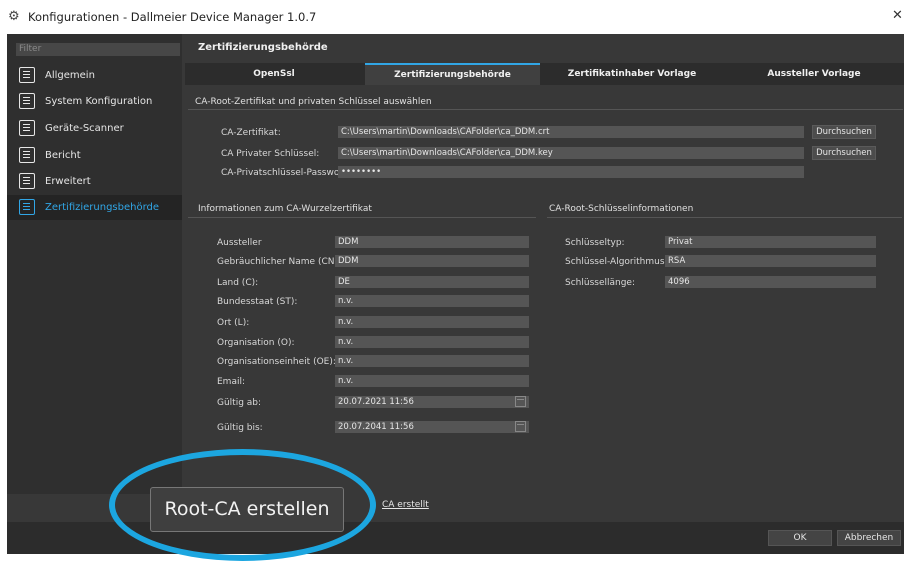 The width and height of the screenshot is (904, 563). Describe the element at coordinates (285, 209) in the screenshot. I see `section-title-info: Informationen zum CA-Wurzelzertifikat` at that location.